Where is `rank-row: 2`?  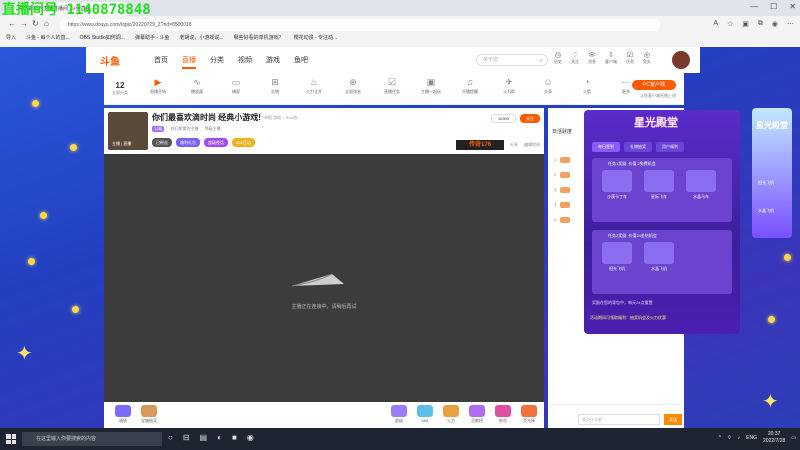
rank-row: 2 is located at coordinates (562, 174).